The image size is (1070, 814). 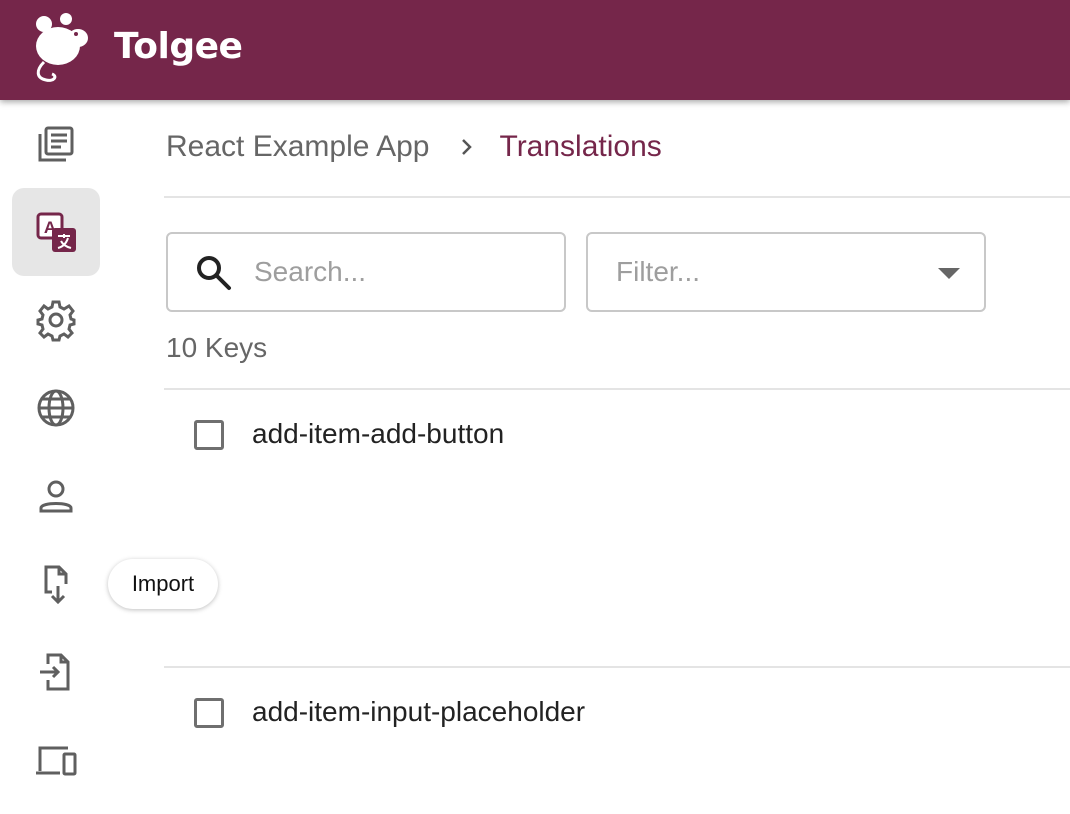 What do you see at coordinates (580, 147) in the screenshot?
I see `breadcrumb-current: Translations` at bounding box center [580, 147].